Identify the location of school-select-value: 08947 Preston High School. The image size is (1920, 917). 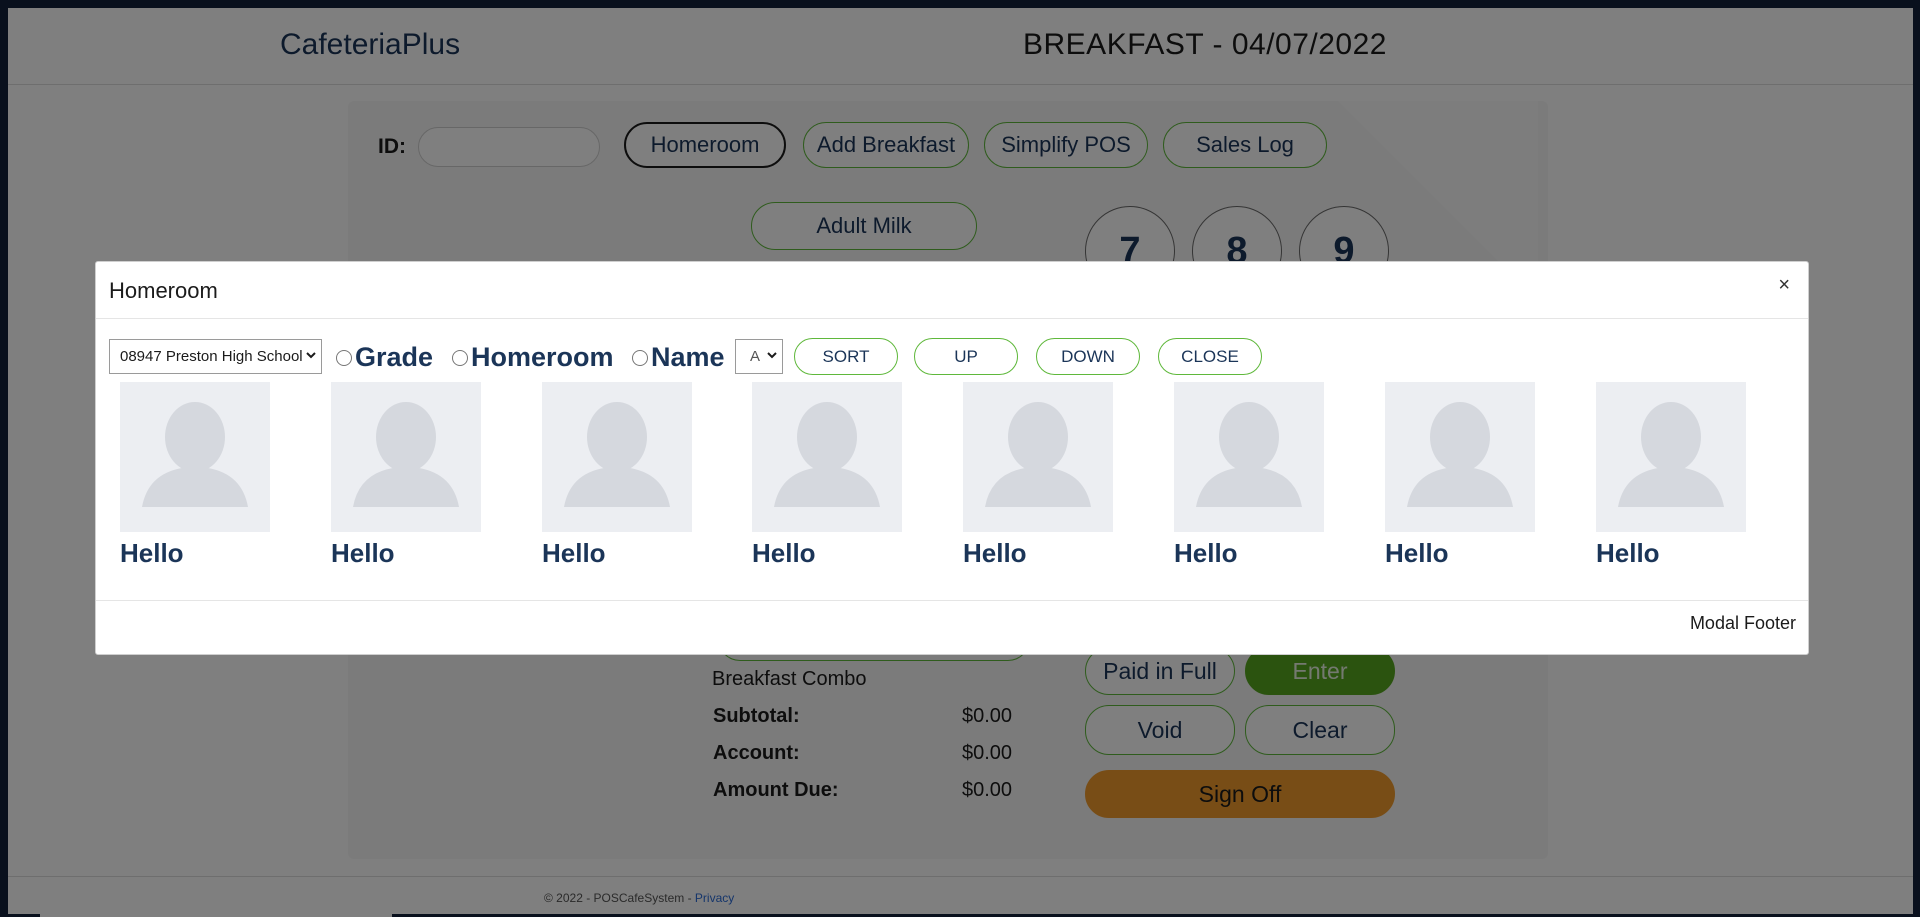
(211, 356).